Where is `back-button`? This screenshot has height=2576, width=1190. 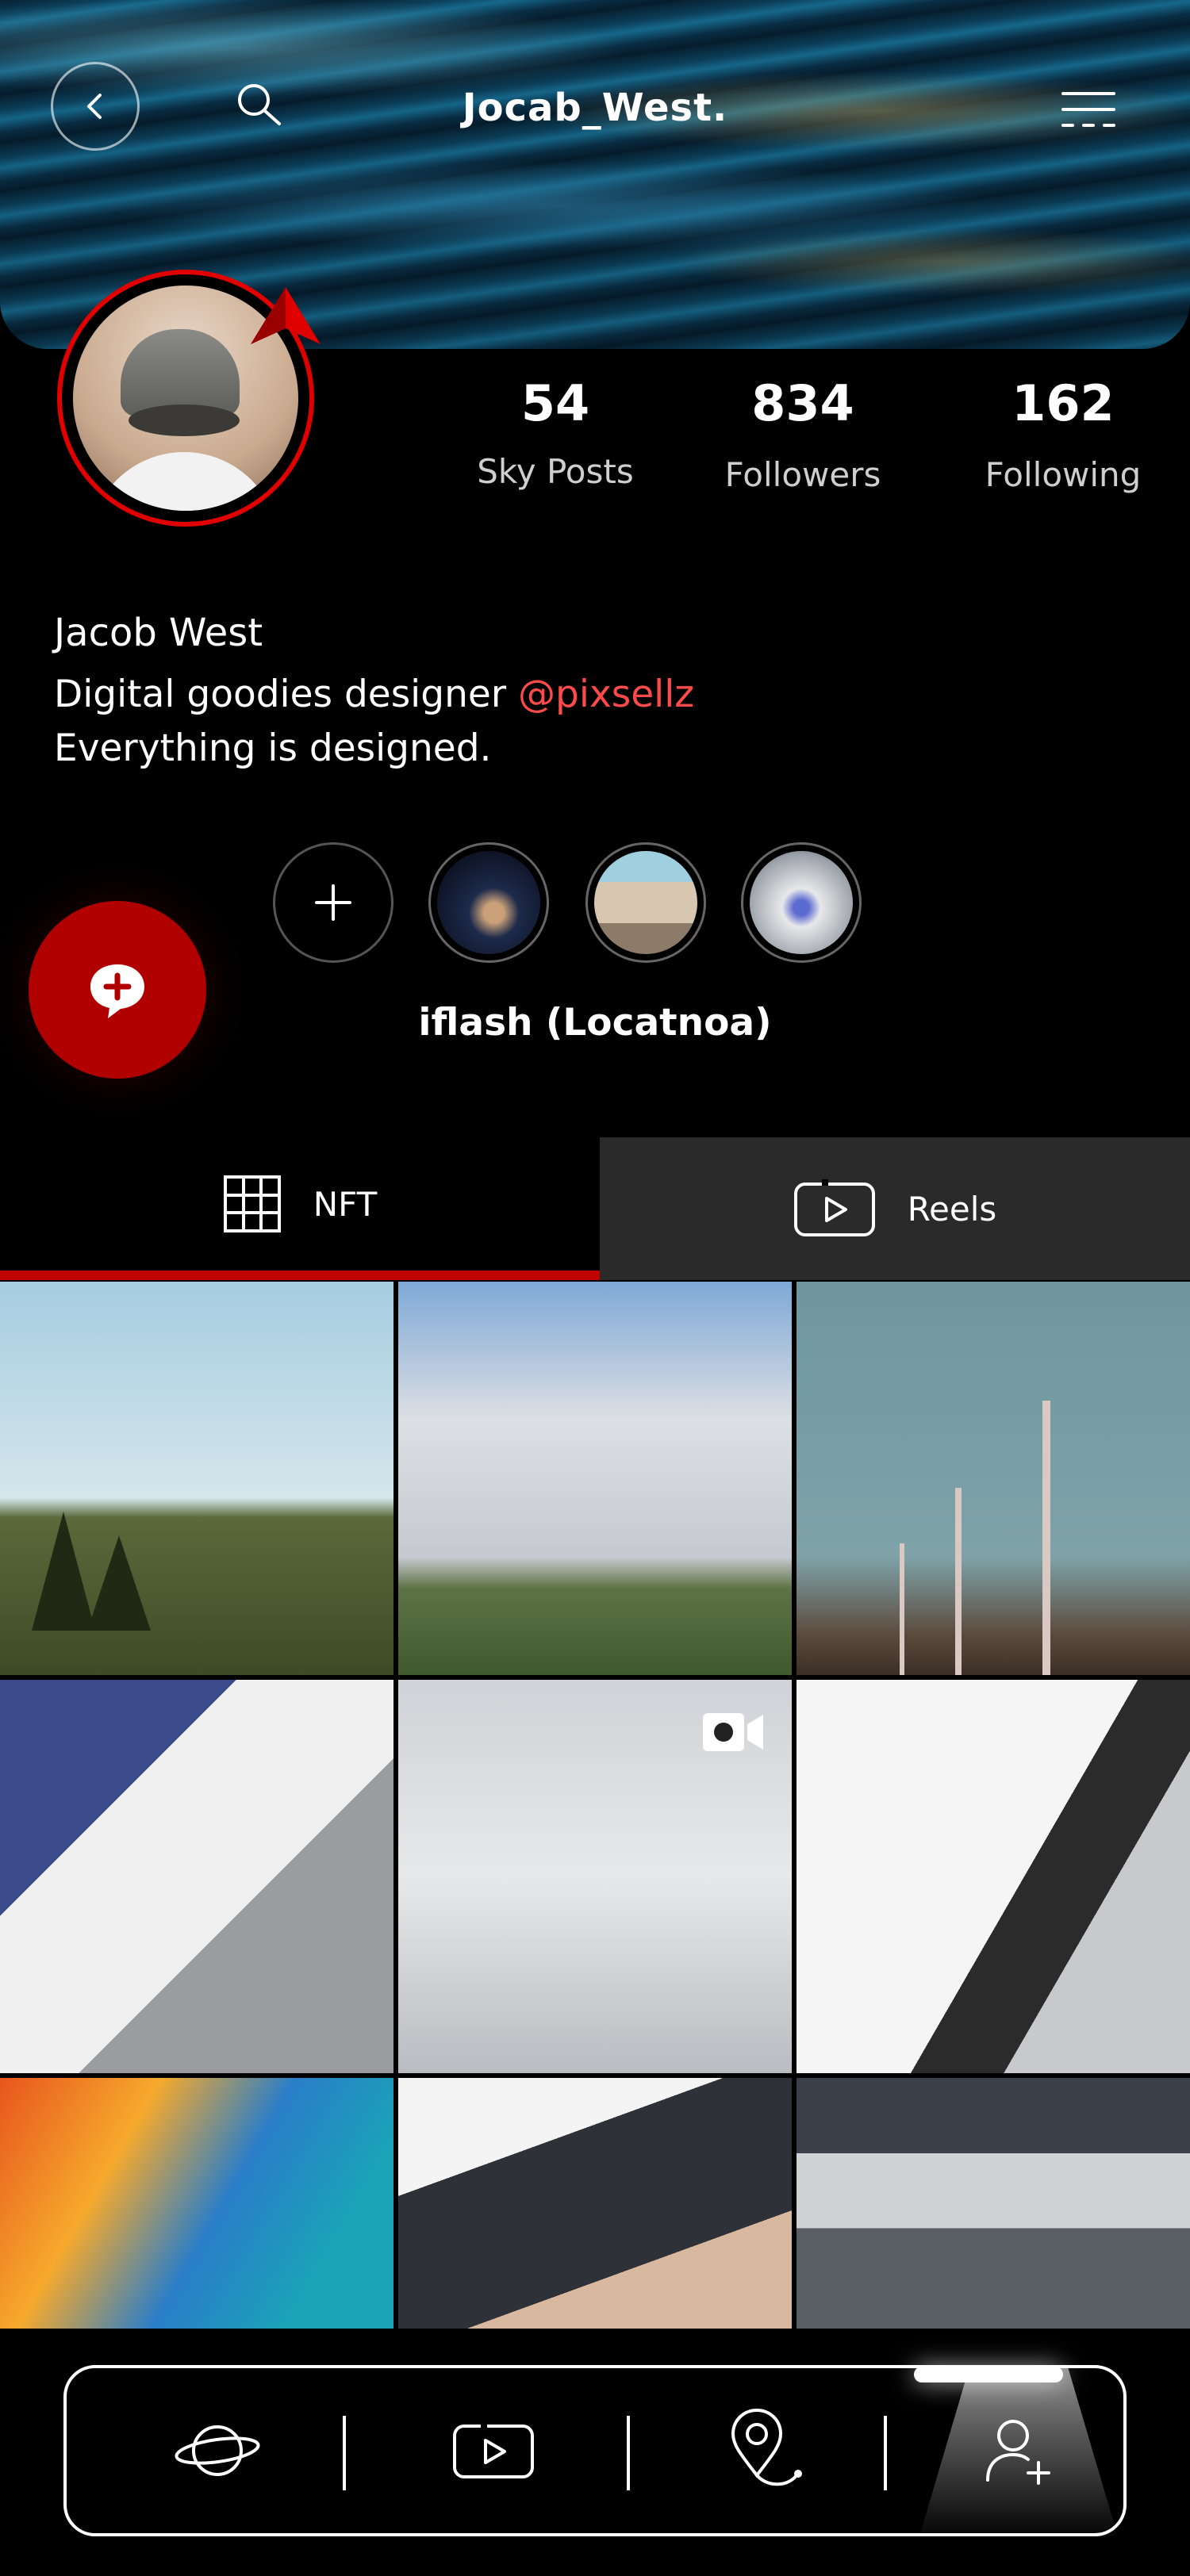
back-button is located at coordinates (95, 107).